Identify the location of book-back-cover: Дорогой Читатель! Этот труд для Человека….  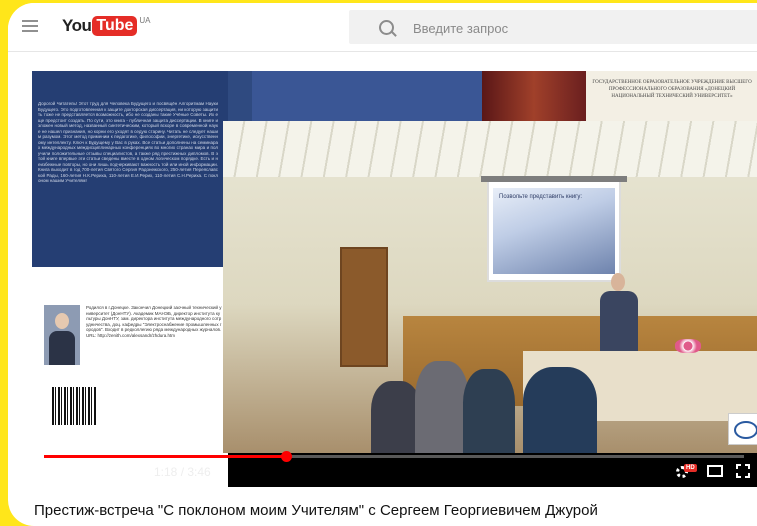
(130, 169).